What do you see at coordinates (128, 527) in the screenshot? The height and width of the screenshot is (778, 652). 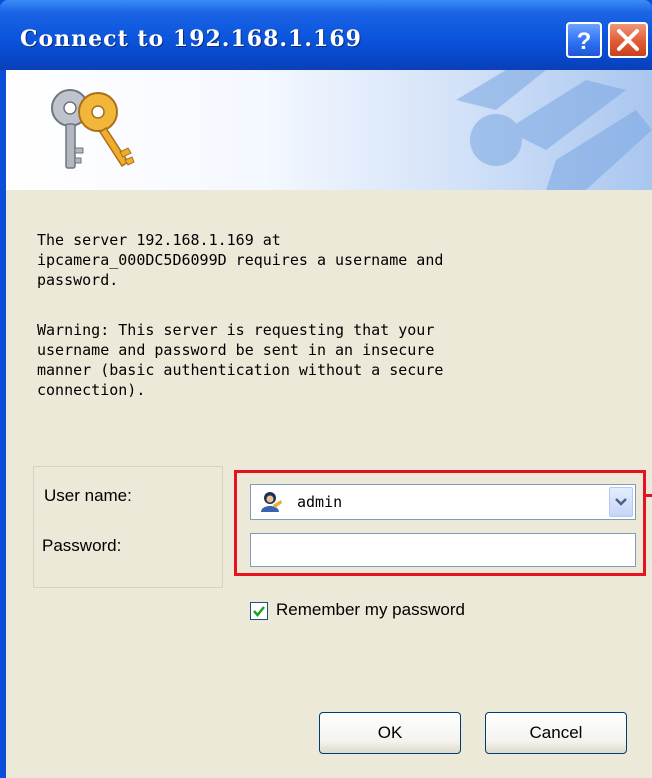 I see `credentials-label-group` at bounding box center [128, 527].